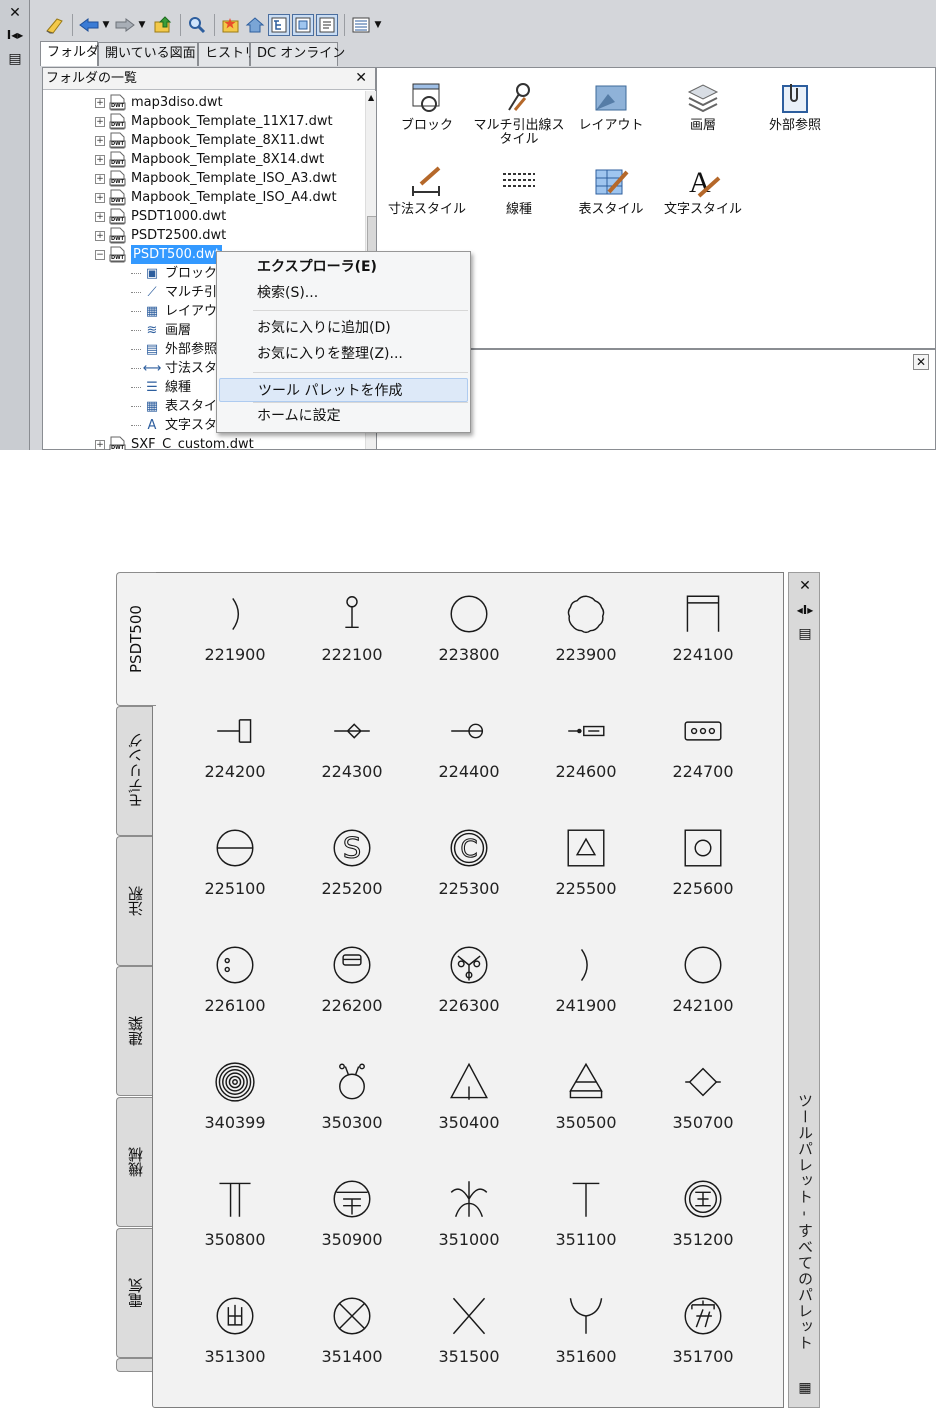 The image size is (936, 1414). I want to click on tree-row-child: ≋ 画層, so click(161, 330).